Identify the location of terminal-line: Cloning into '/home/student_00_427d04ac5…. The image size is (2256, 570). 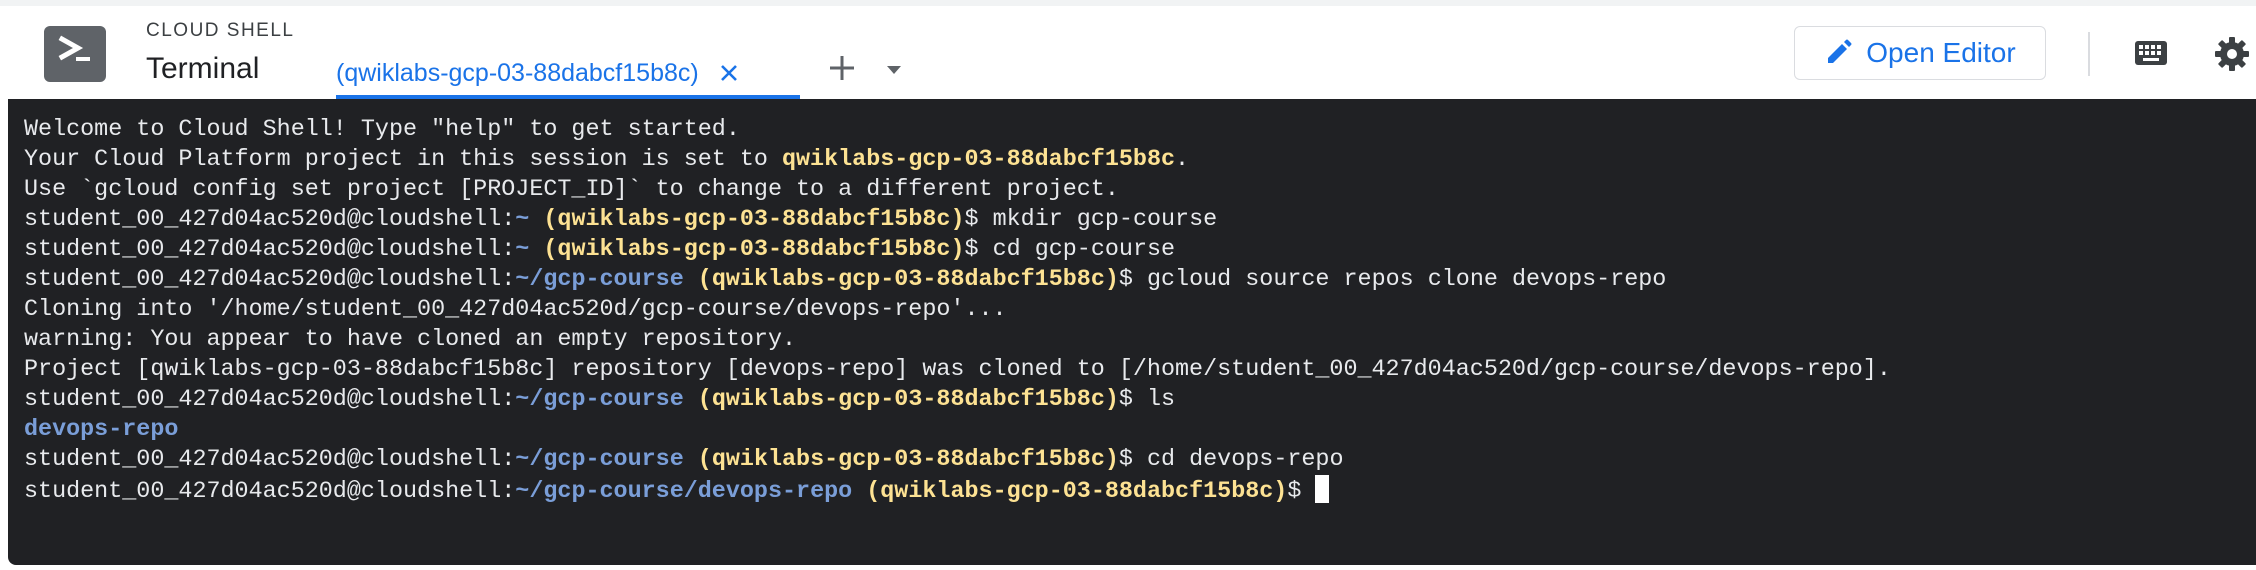
(957, 310).